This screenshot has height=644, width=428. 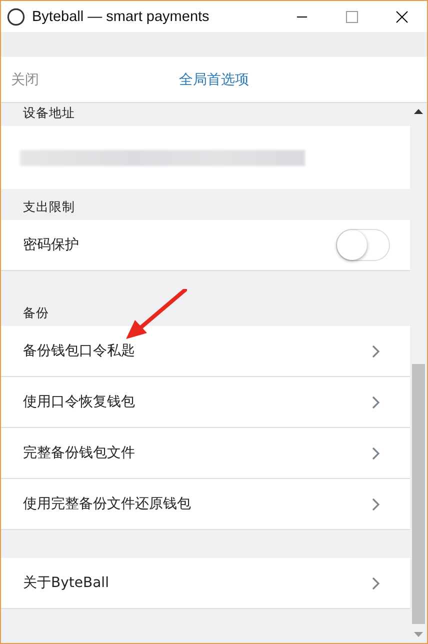 What do you see at coordinates (49, 112) in the screenshot?
I see `section-label: 设备地址` at bounding box center [49, 112].